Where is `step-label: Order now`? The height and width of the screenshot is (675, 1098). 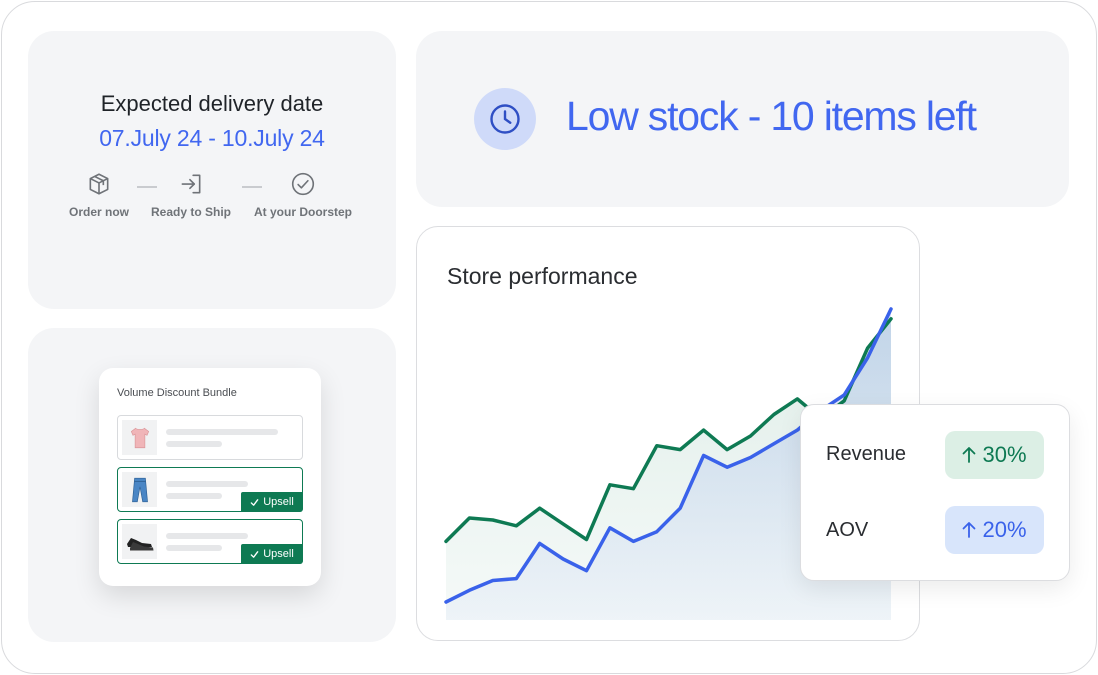
step-label: Order now is located at coordinates (99, 212).